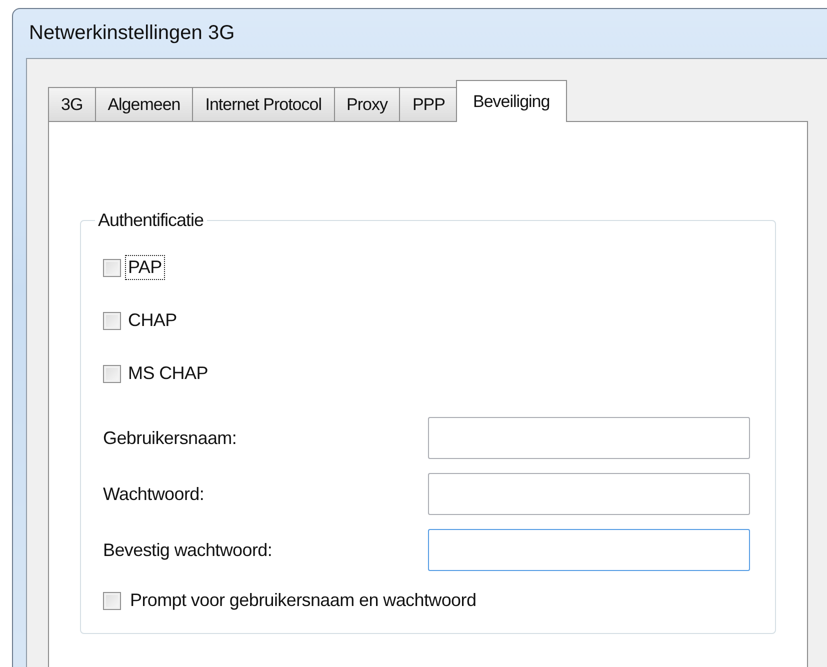  I want to click on tab: 3G, so click(72, 104).